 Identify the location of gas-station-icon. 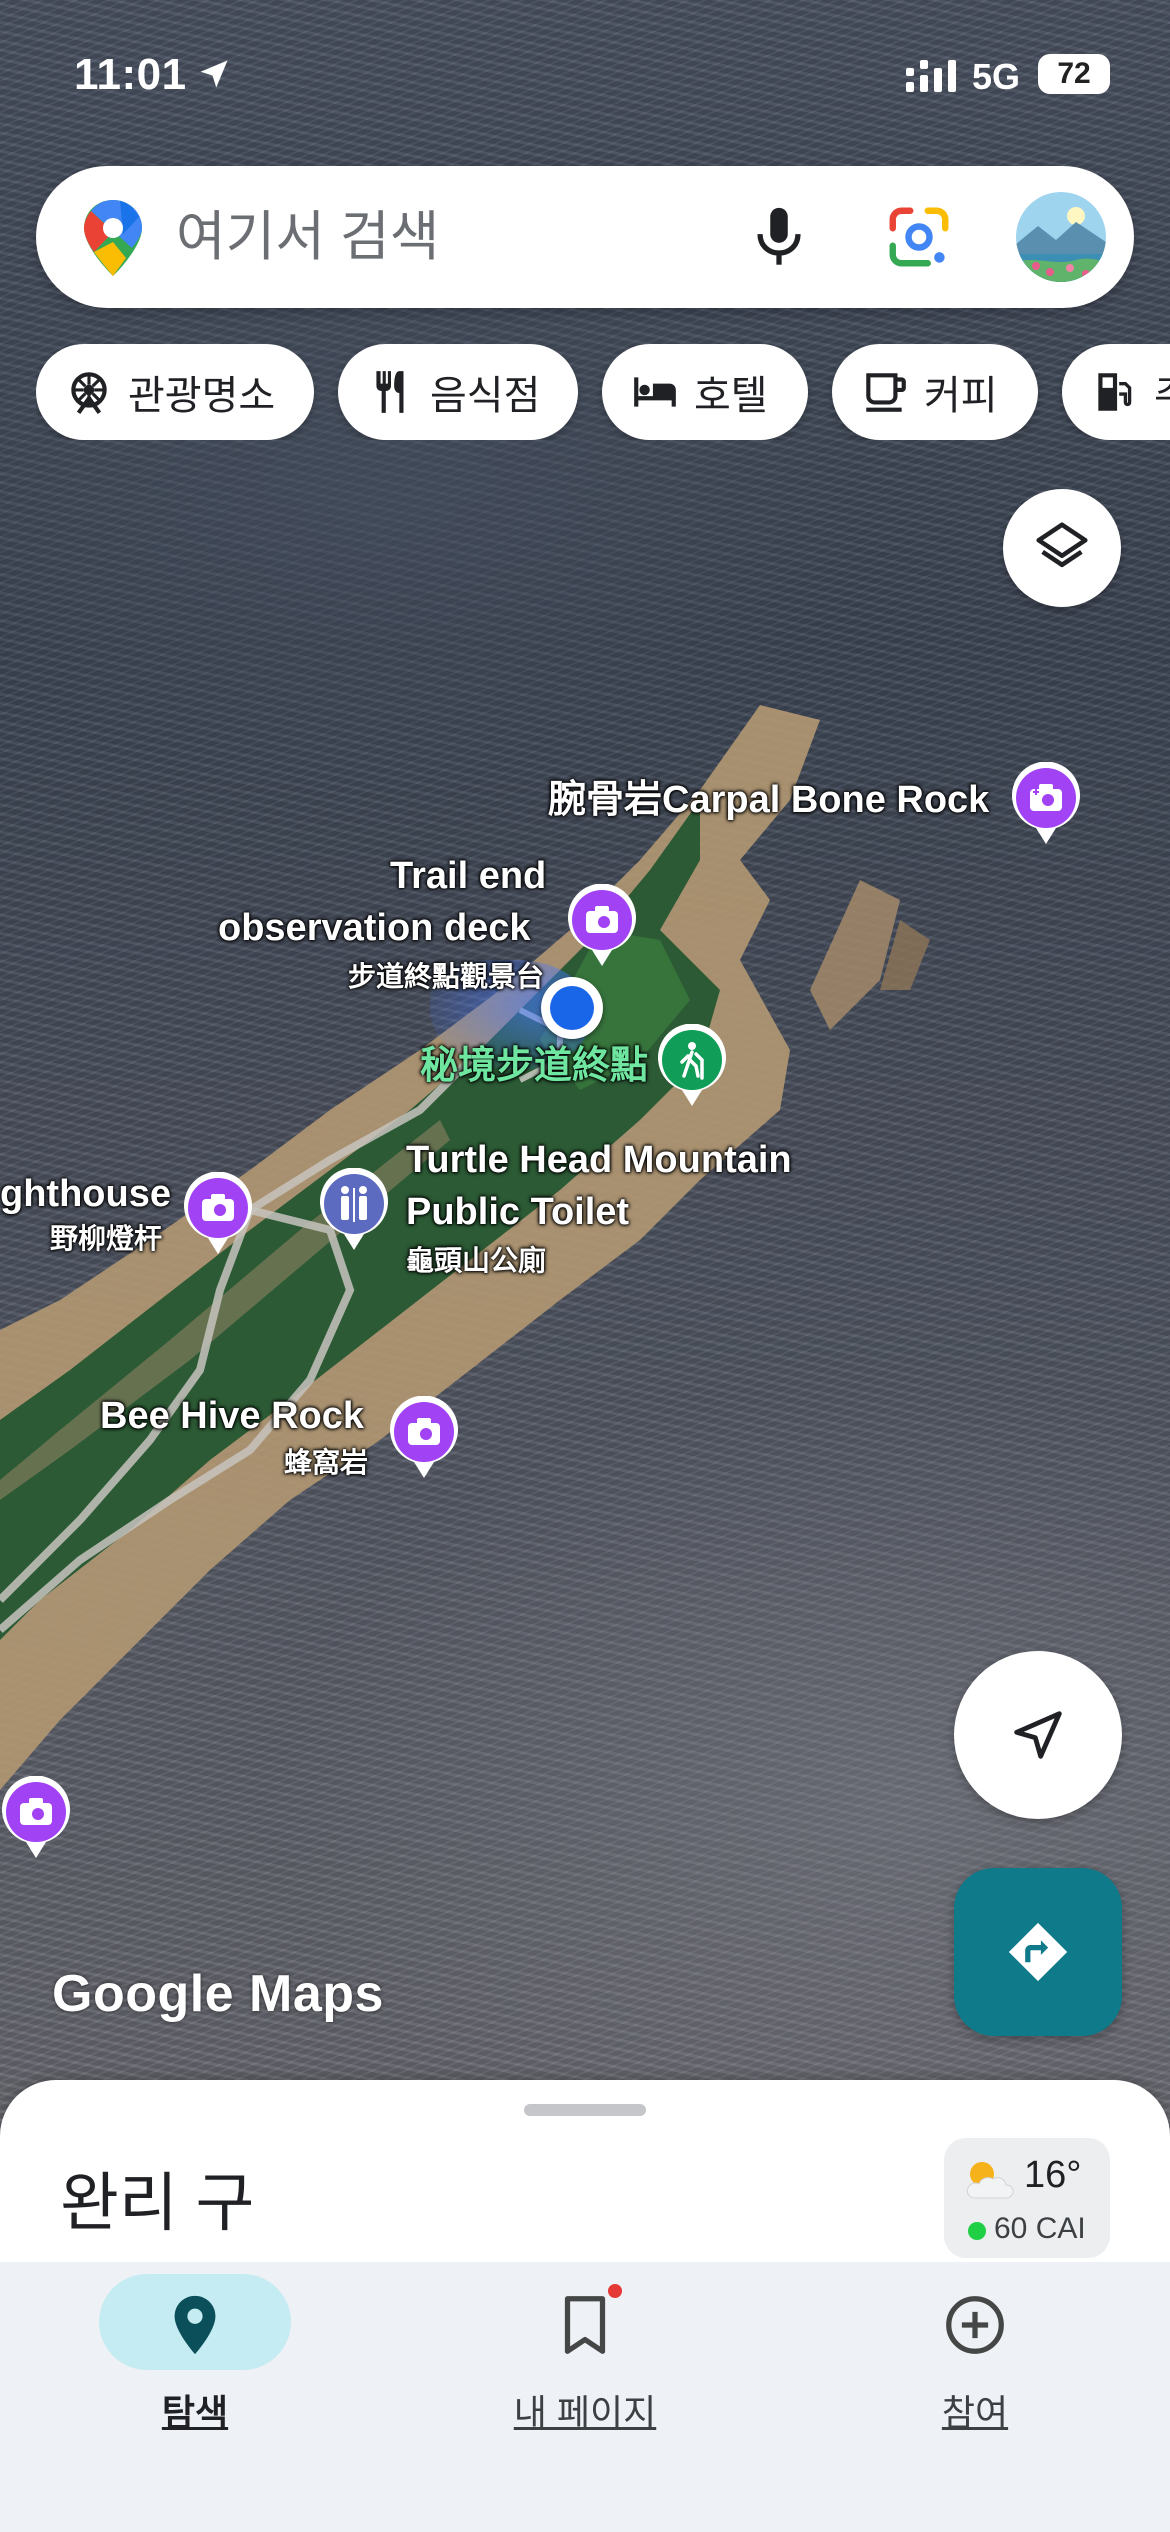
(1115, 392).